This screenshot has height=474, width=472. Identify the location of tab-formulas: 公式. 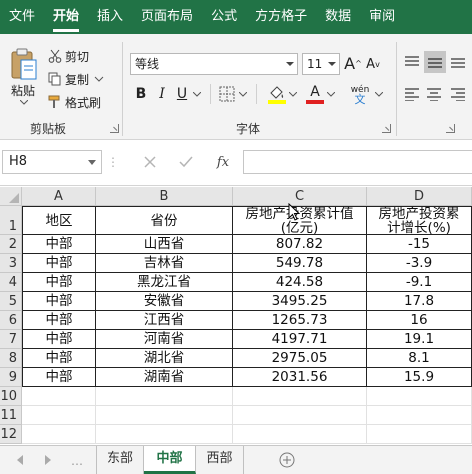
(224, 17).